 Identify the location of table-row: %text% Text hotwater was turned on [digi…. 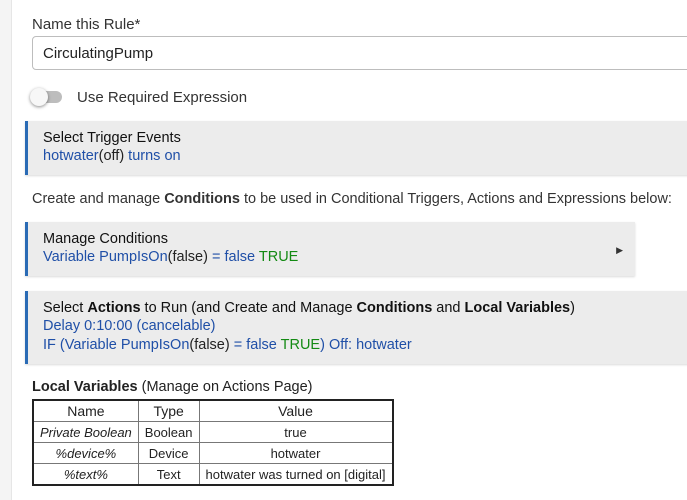
(212, 474).